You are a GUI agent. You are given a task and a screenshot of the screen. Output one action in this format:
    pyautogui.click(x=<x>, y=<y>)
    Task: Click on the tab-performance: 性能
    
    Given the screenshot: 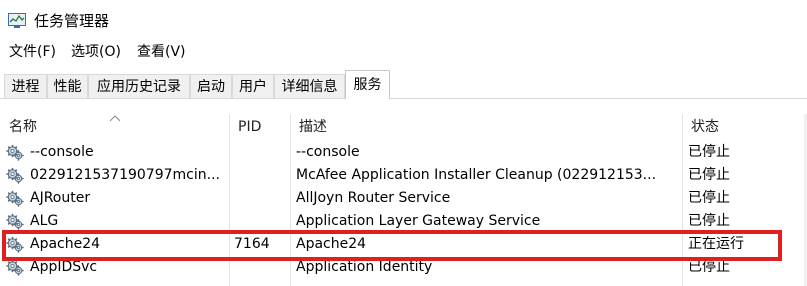 What is the action you would take?
    pyautogui.click(x=67, y=86)
    